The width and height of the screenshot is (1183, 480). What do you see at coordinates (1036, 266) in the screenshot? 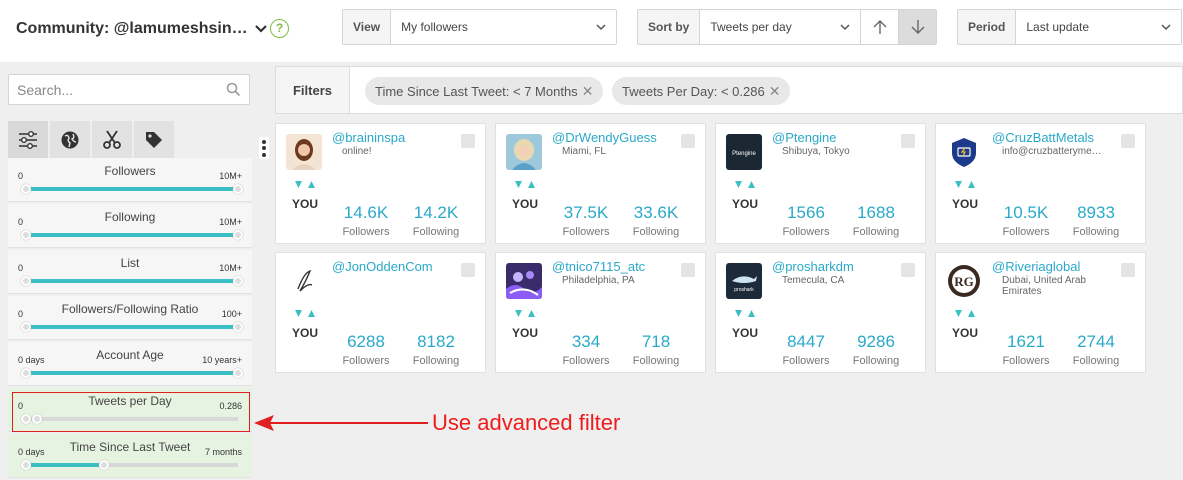
I see `user-handle-link: @Riveriaglobal` at bounding box center [1036, 266].